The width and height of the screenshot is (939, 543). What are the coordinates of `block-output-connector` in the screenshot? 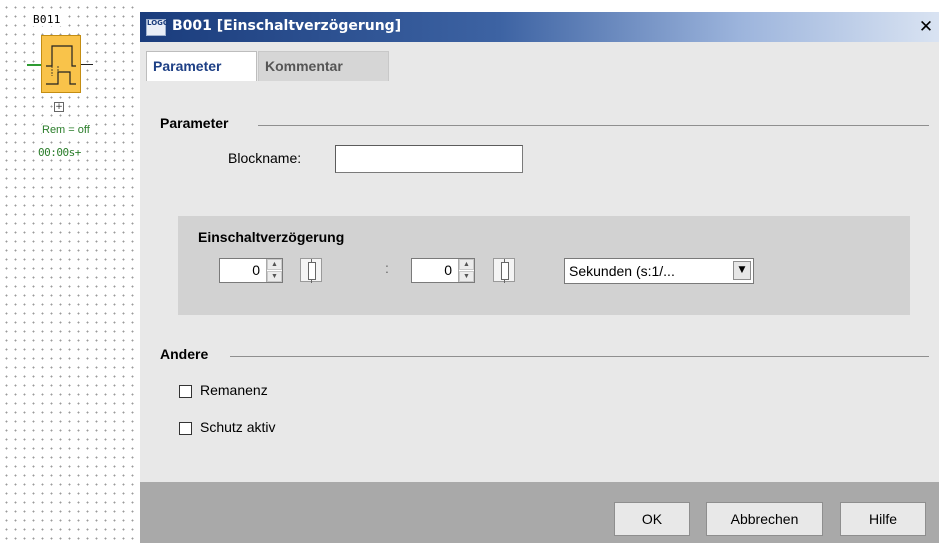 It's located at (87, 64).